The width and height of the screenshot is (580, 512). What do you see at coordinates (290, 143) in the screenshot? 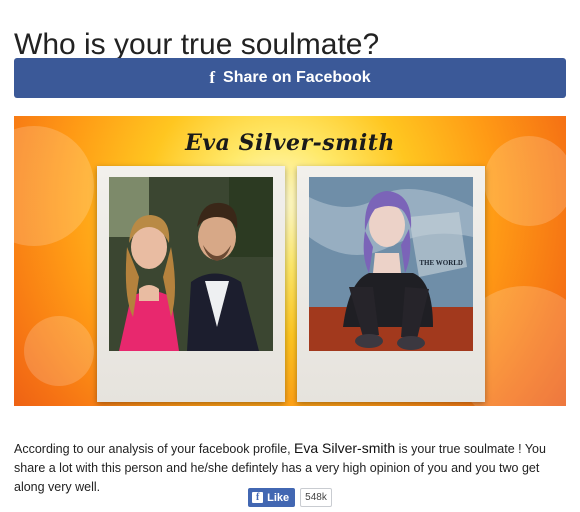
I see `soulmate-name-heading: Eva Silver-smith` at bounding box center [290, 143].